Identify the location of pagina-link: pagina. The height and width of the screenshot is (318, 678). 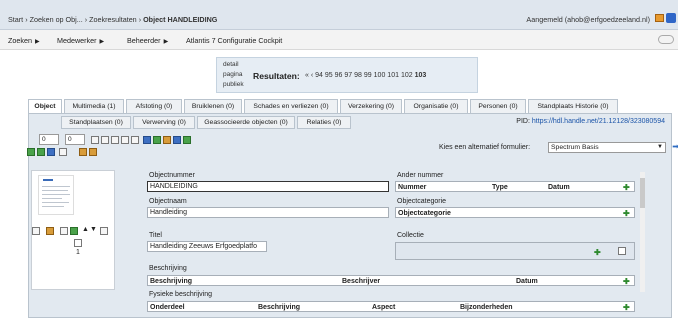
(233, 74).